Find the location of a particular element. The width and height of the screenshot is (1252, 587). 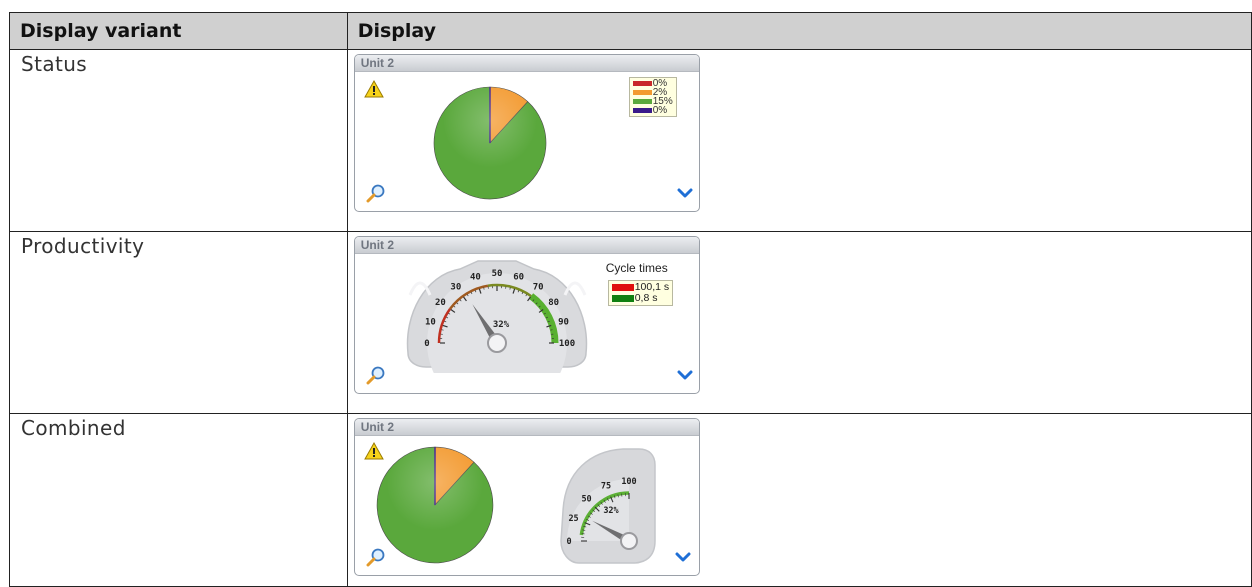

combined-pie-chart is located at coordinates (435, 505).